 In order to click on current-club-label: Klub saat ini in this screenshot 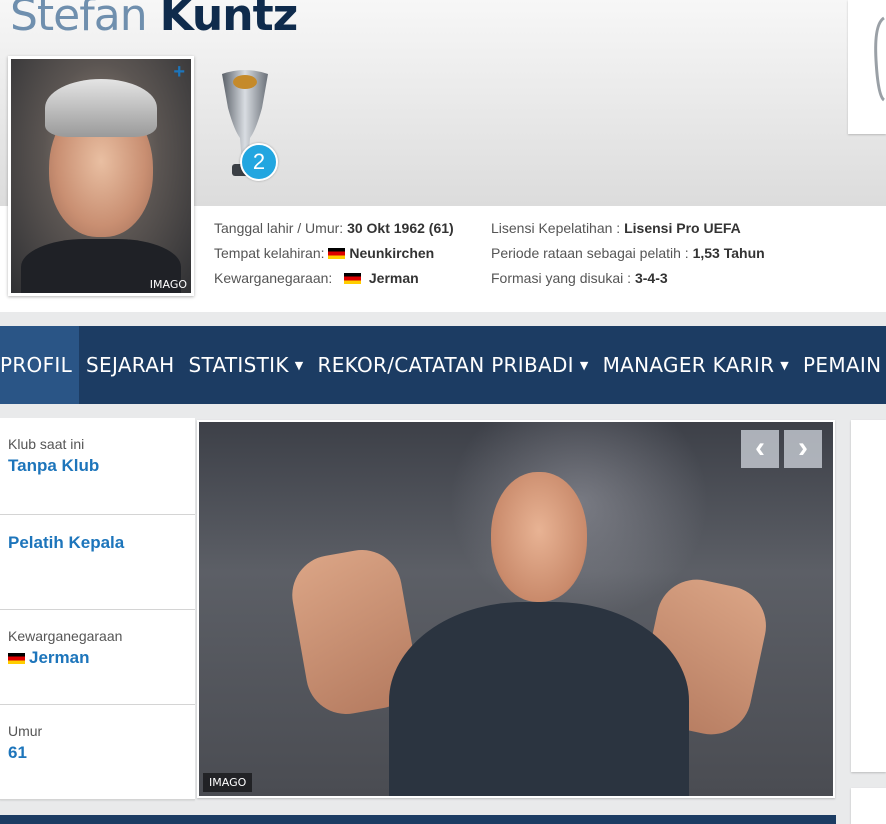, I will do `click(46, 444)`.